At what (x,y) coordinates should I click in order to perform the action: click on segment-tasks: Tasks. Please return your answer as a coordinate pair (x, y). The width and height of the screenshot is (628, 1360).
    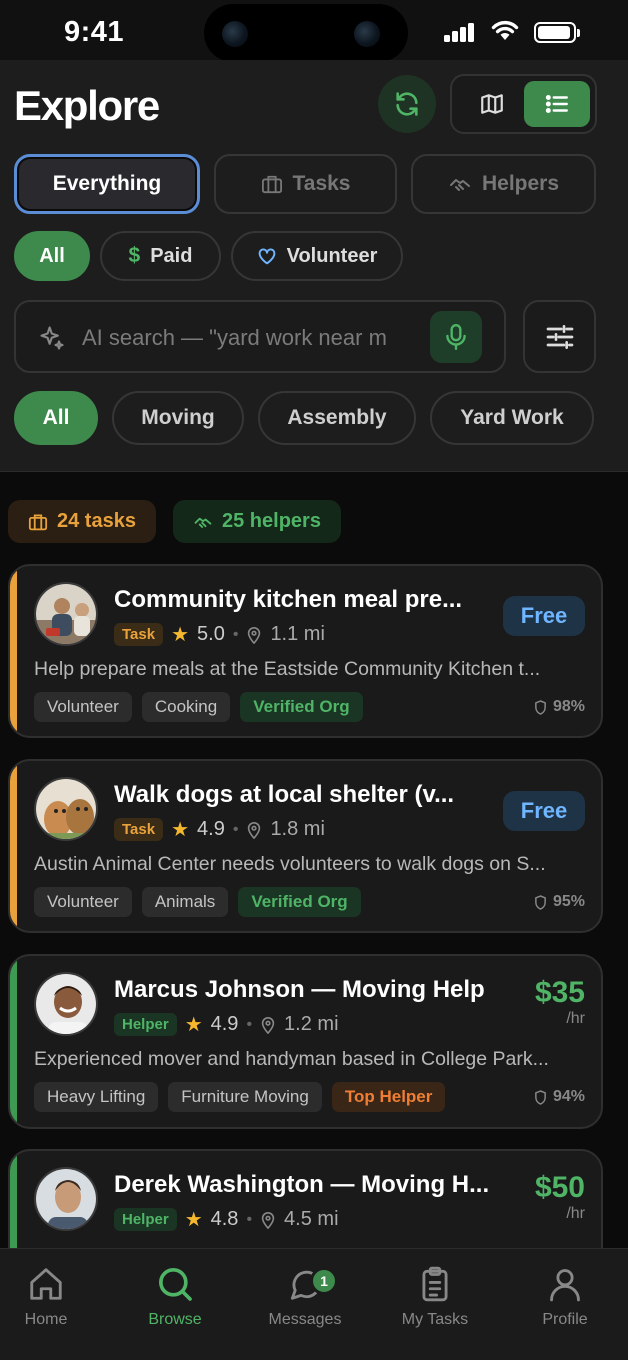
    Looking at the image, I should click on (305, 184).